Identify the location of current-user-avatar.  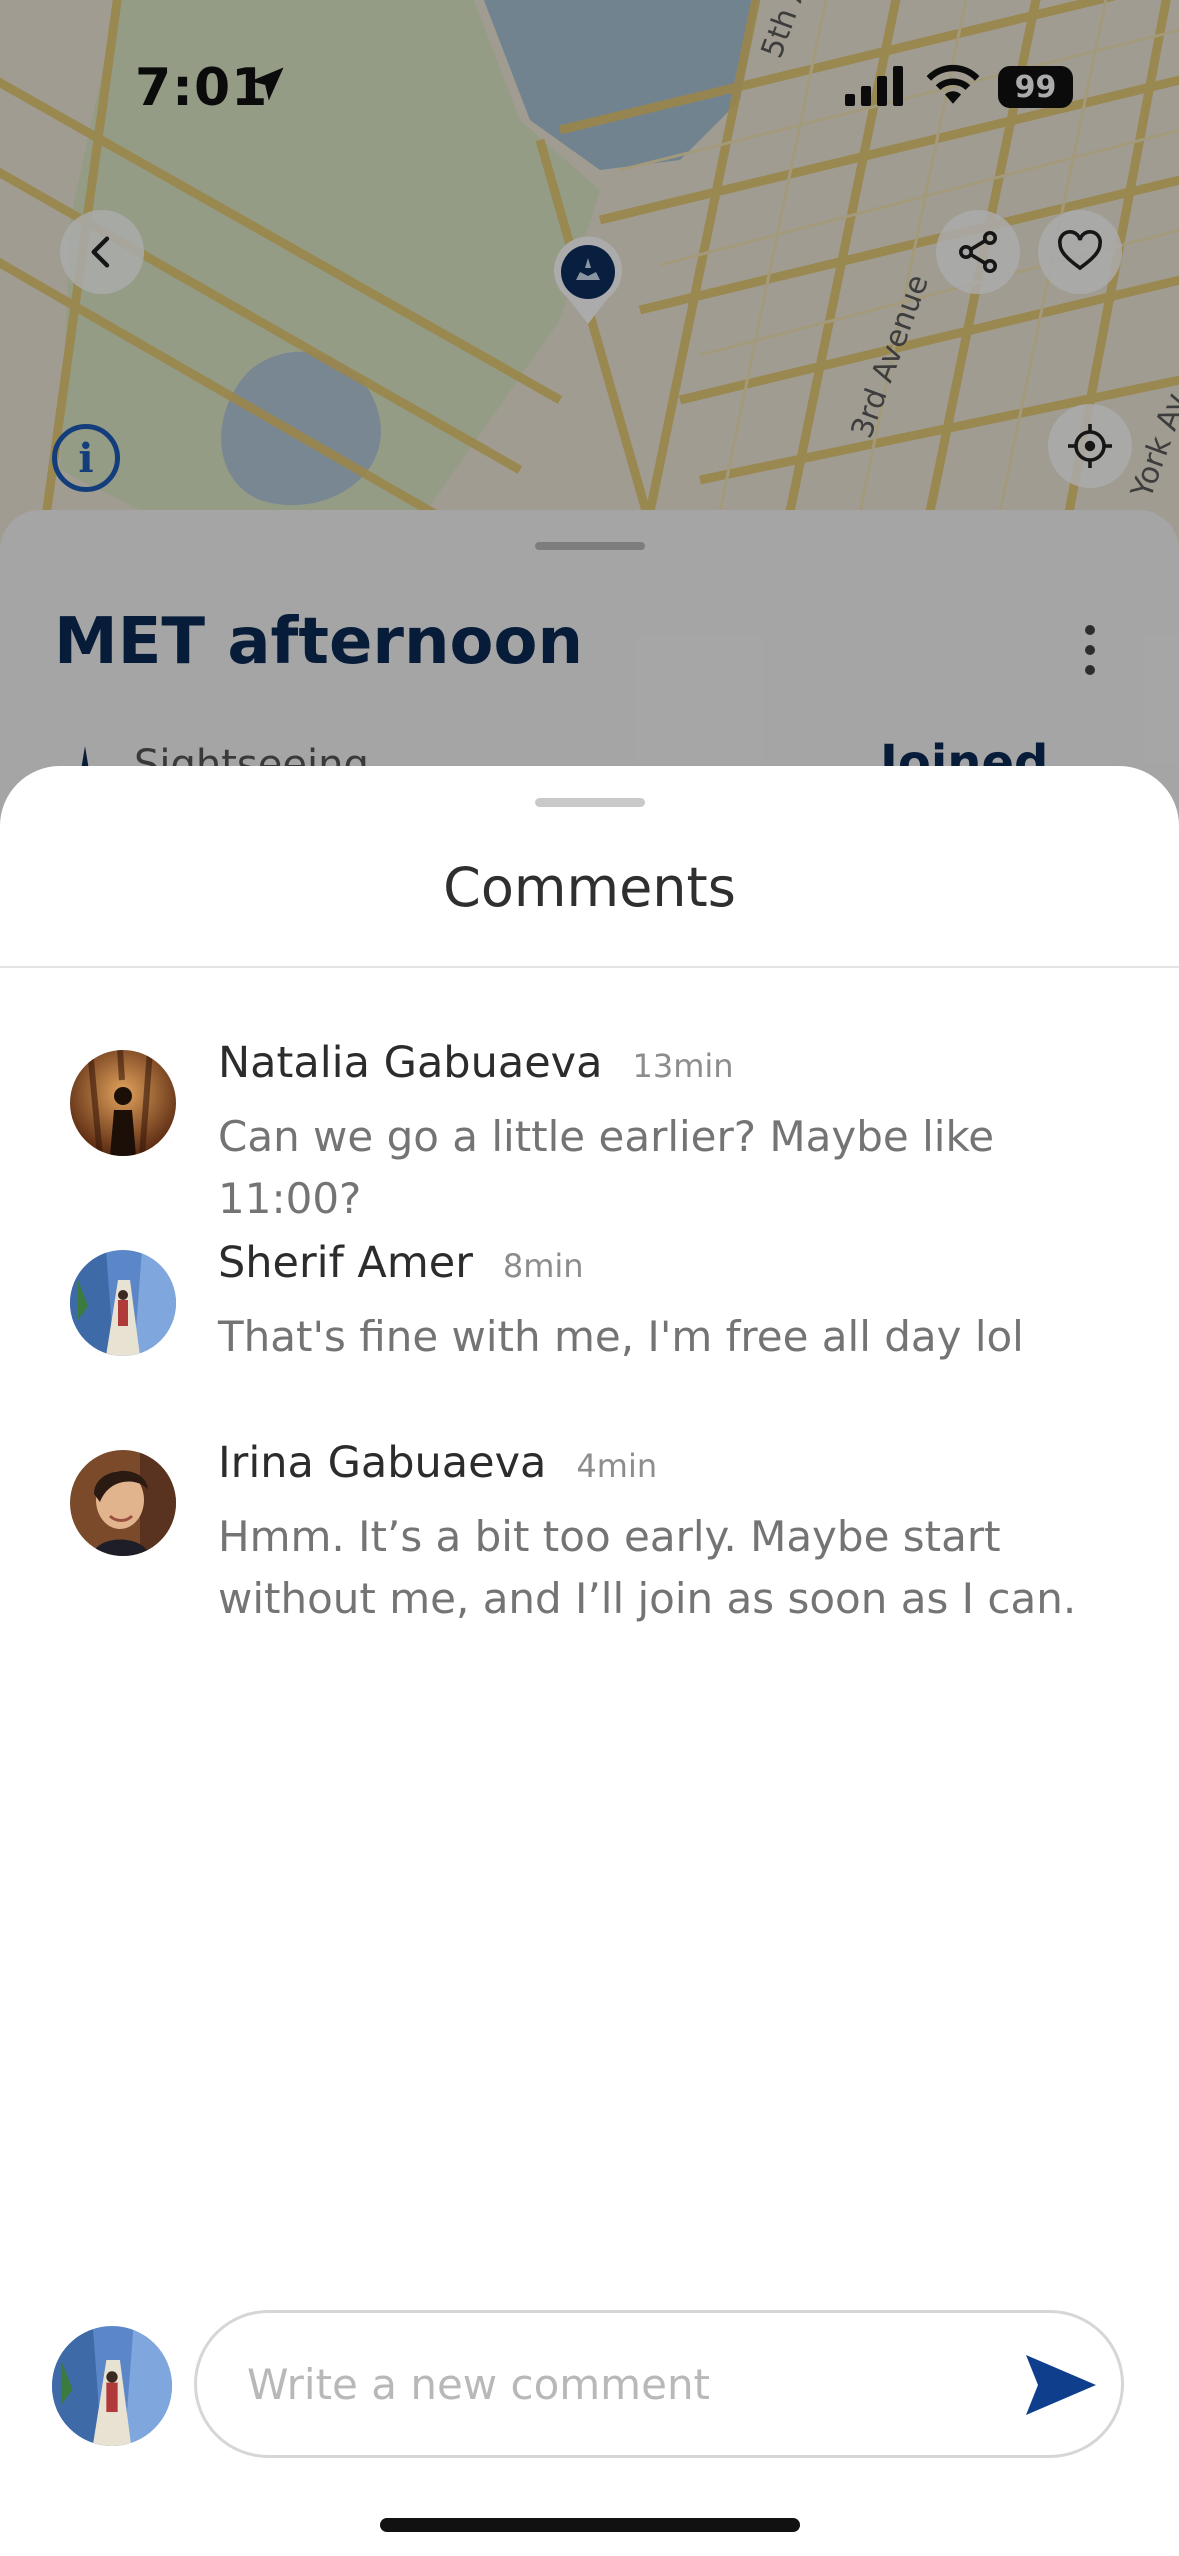
(112, 2386).